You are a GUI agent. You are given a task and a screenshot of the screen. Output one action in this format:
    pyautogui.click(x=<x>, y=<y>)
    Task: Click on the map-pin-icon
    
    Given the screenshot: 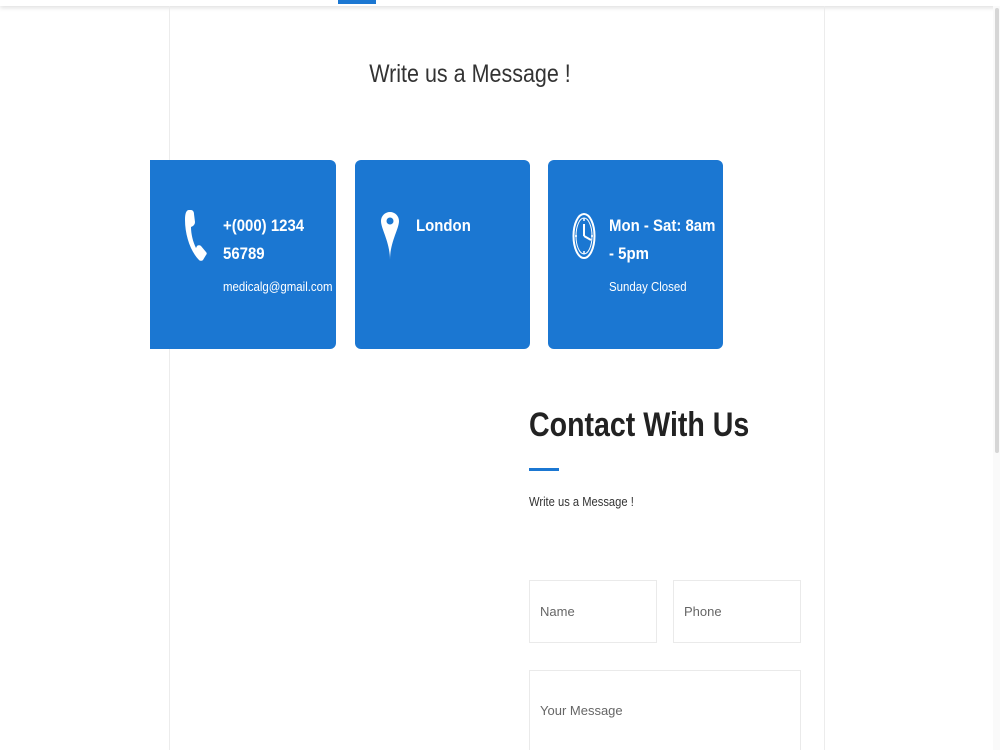 What is the action you would take?
    pyautogui.click(x=390, y=238)
    